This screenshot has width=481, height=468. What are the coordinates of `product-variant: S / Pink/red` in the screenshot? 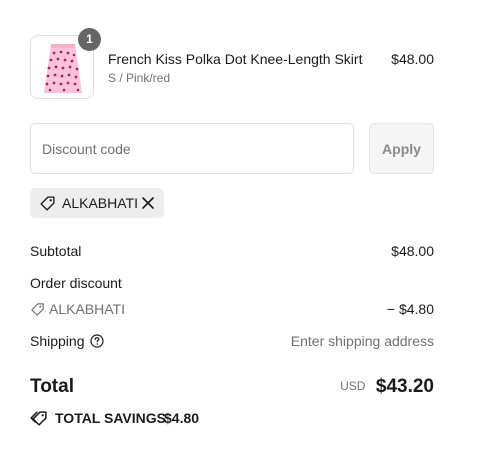 It's located at (139, 78).